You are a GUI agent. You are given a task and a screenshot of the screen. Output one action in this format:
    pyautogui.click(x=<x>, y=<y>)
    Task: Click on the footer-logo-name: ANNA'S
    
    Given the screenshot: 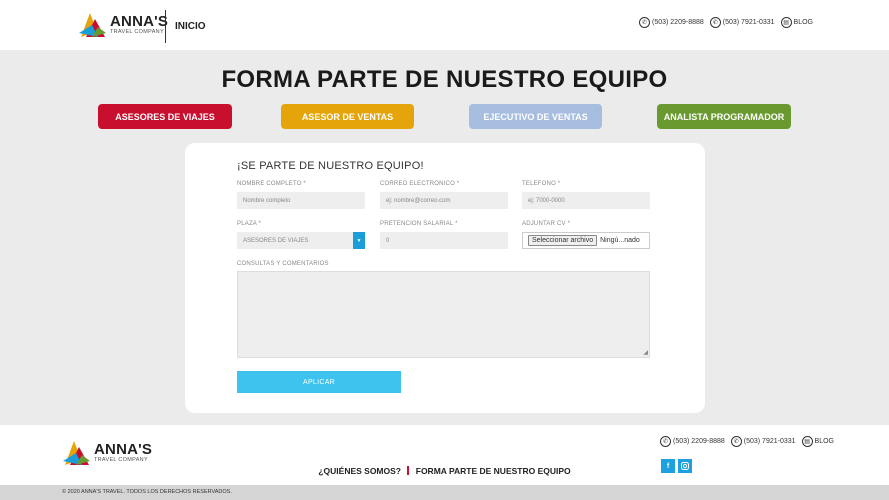 What is the action you would take?
    pyautogui.click(x=123, y=450)
    